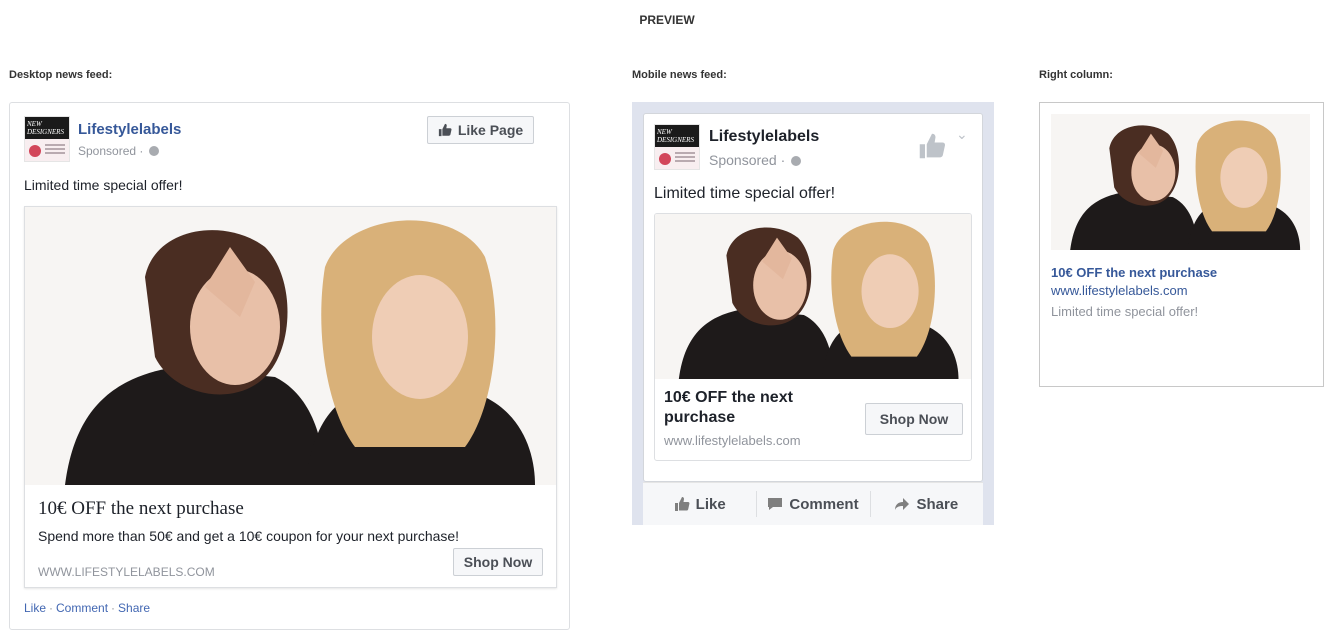  Describe the element at coordinates (61, 75) in the screenshot. I see `desktop-feed-label: Desktop news feed:` at that location.